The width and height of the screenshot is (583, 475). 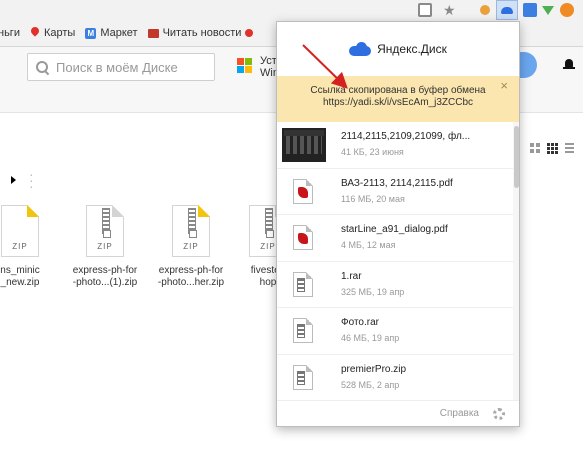 What do you see at coordinates (351, 276) in the screenshot?
I see `file-name: 1.rar` at bounding box center [351, 276].